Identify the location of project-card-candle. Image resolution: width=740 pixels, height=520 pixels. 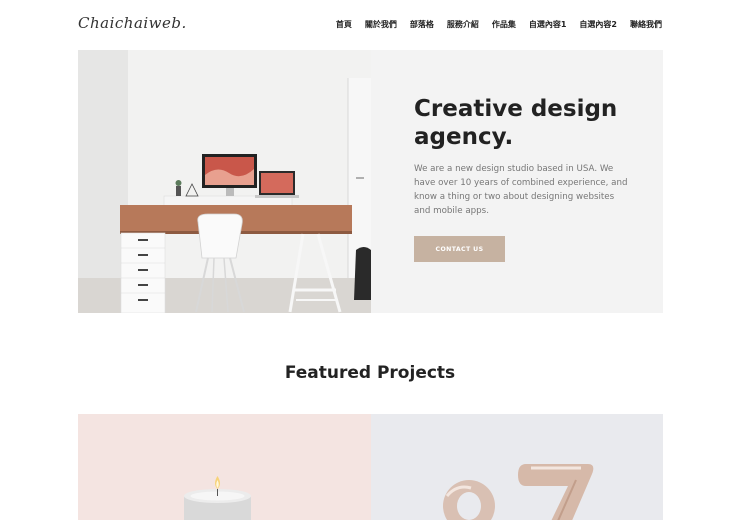
(224, 467).